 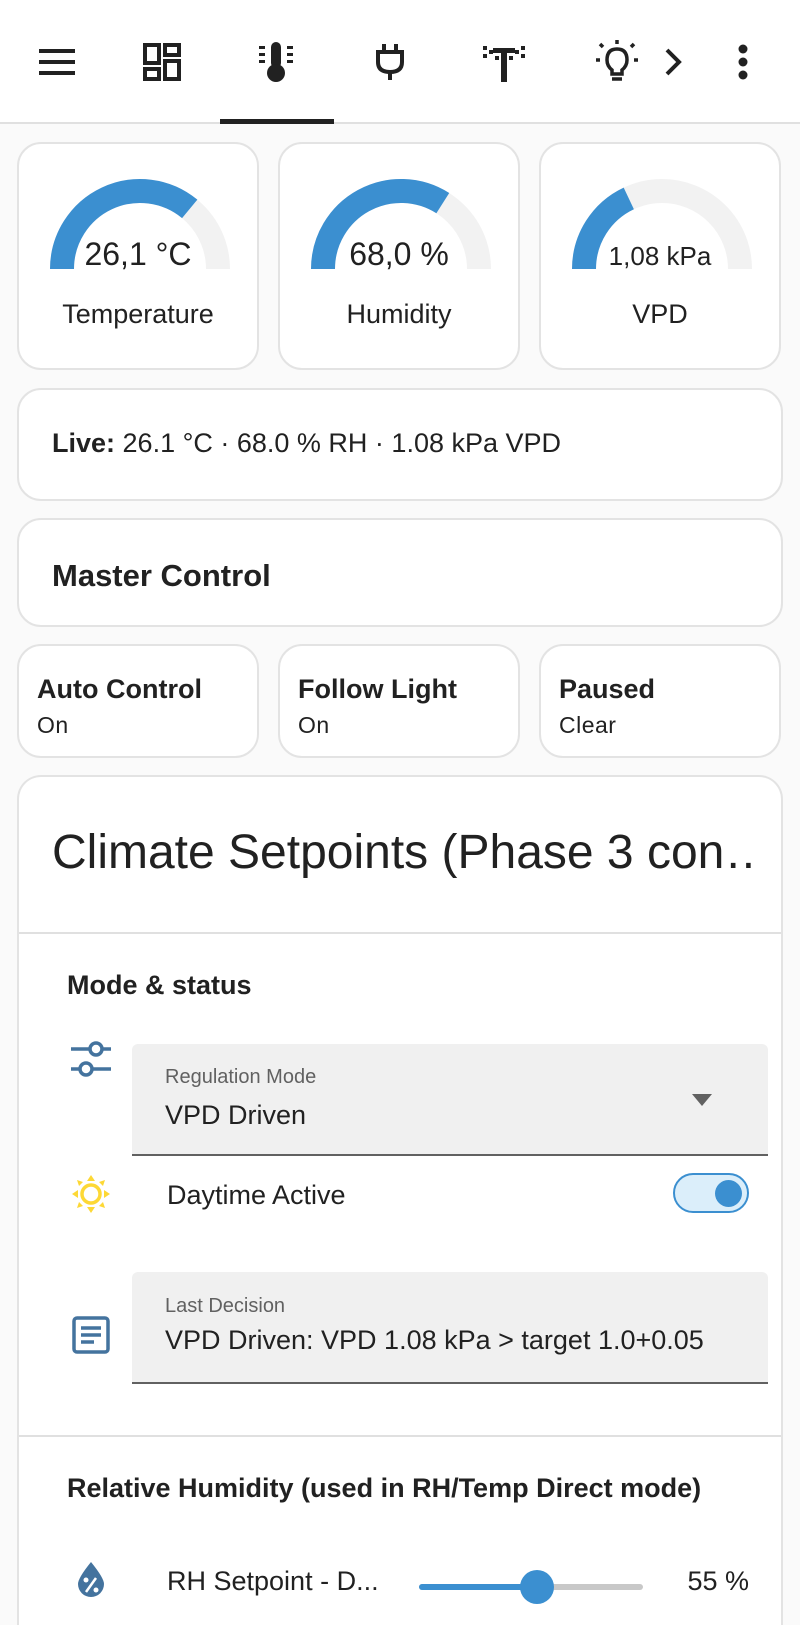 What do you see at coordinates (399, 314) in the screenshot?
I see `gauge-label: Humidity` at bounding box center [399, 314].